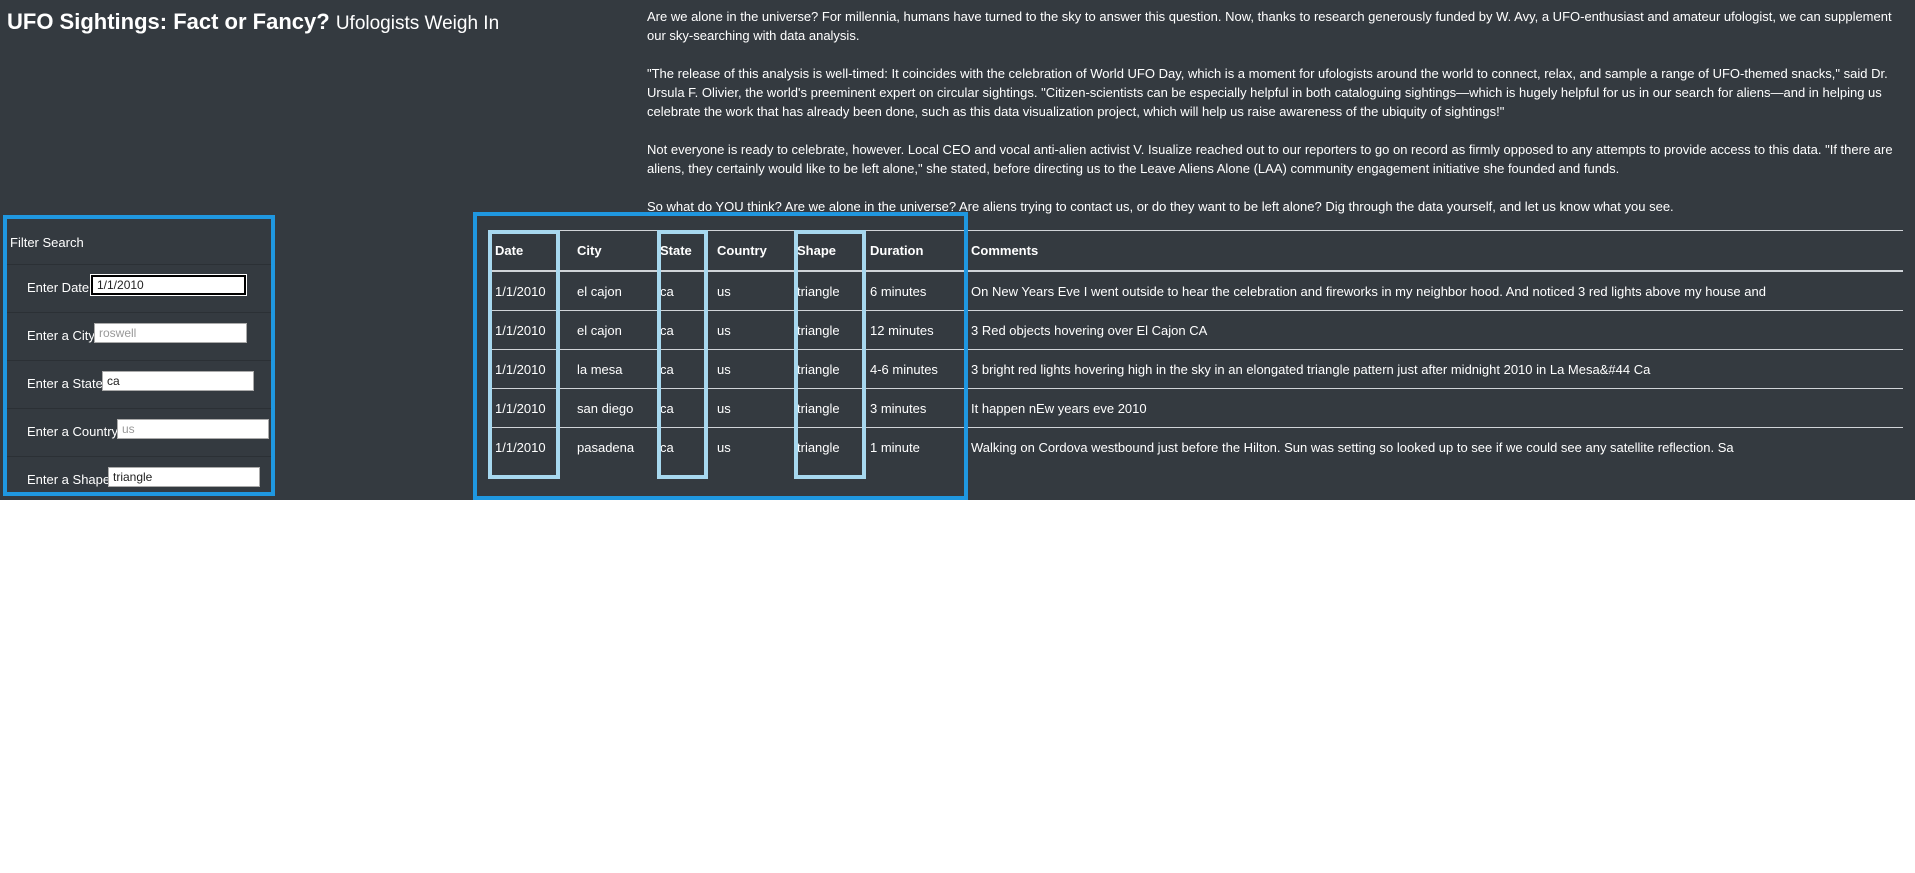 This screenshot has width=1915, height=873. I want to click on date-input, so click(168, 285).